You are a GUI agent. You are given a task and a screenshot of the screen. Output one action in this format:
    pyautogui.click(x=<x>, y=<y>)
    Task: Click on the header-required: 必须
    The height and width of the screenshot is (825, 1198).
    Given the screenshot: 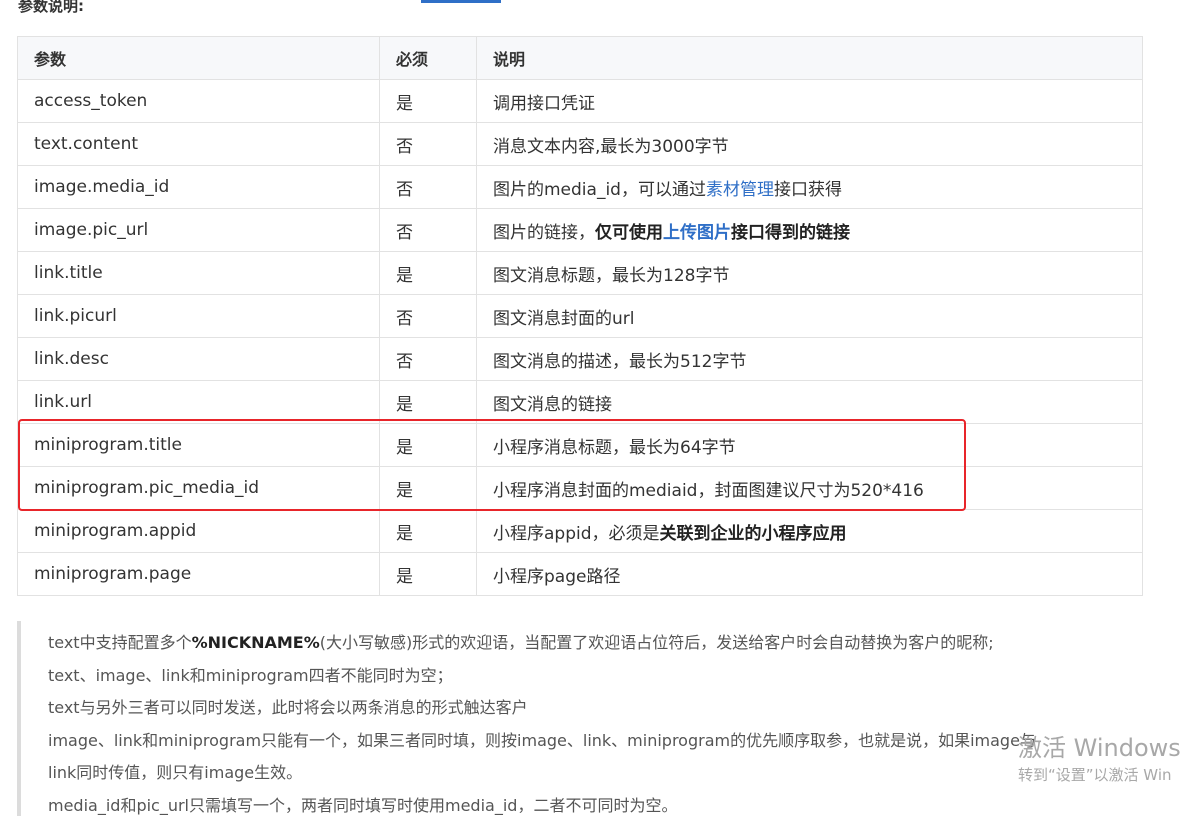 What is the action you would take?
    pyautogui.click(x=428, y=58)
    